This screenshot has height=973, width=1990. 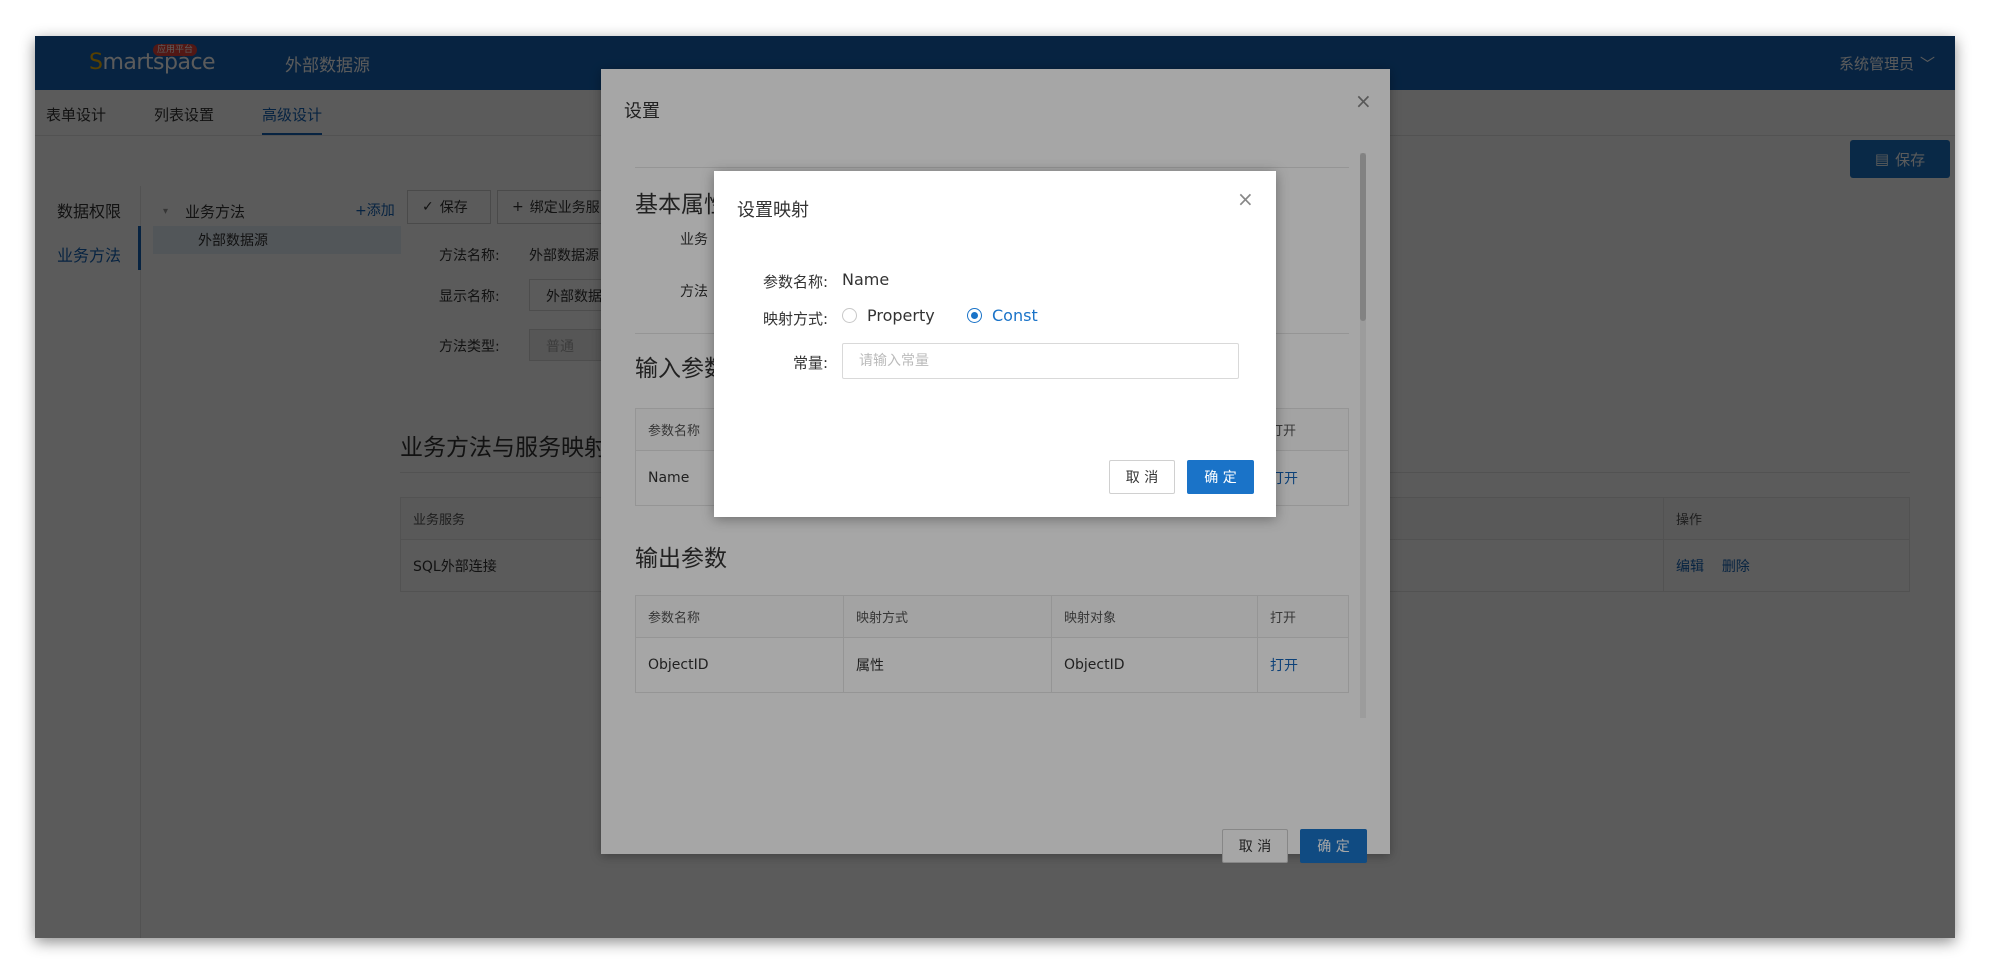 What do you see at coordinates (795, 282) in the screenshot?
I see `param-name-label: 参数名称:` at bounding box center [795, 282].